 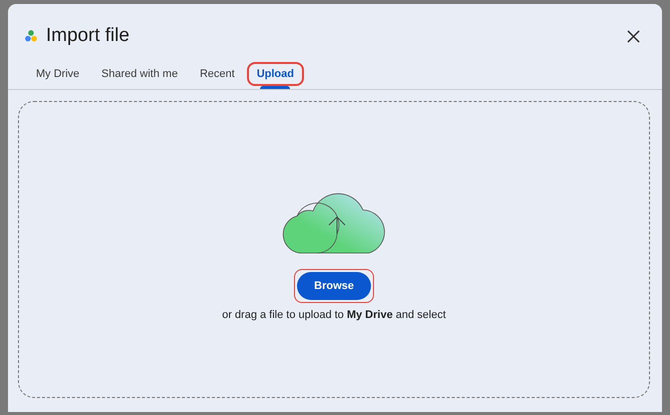 I want to click on active-tab-indicator, so click(x=275, y=87).